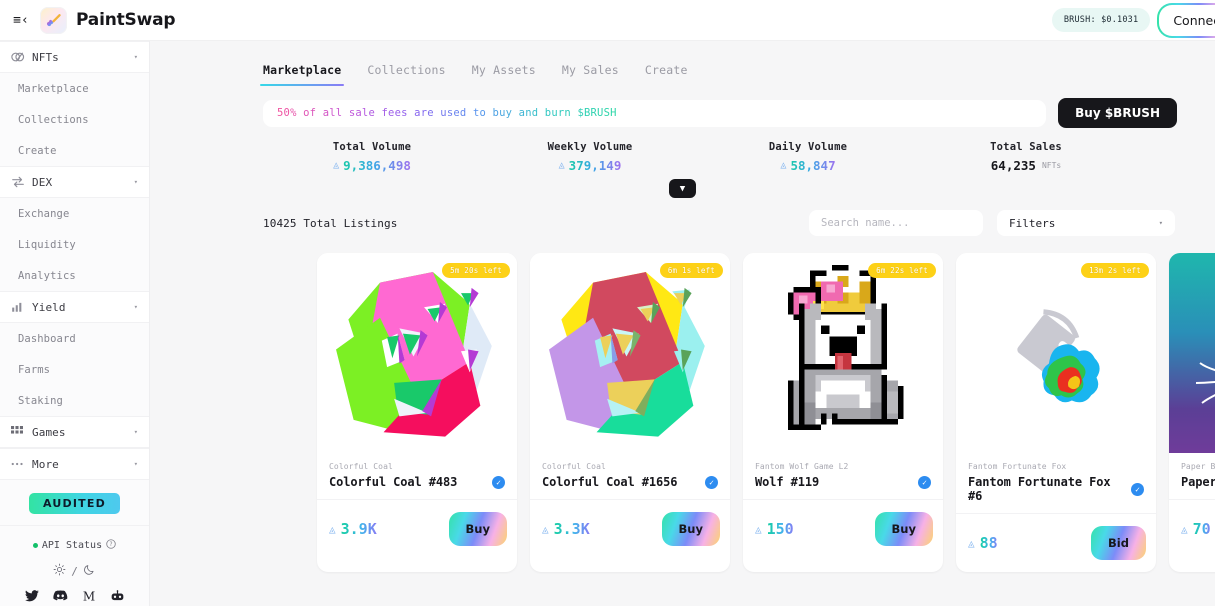 The image size is (1215, 606). What do you see at coordinates (74, 213) in the screenshot?
I see `sidebar-item-exchange: Exchange` at bounding box center [74, 213].